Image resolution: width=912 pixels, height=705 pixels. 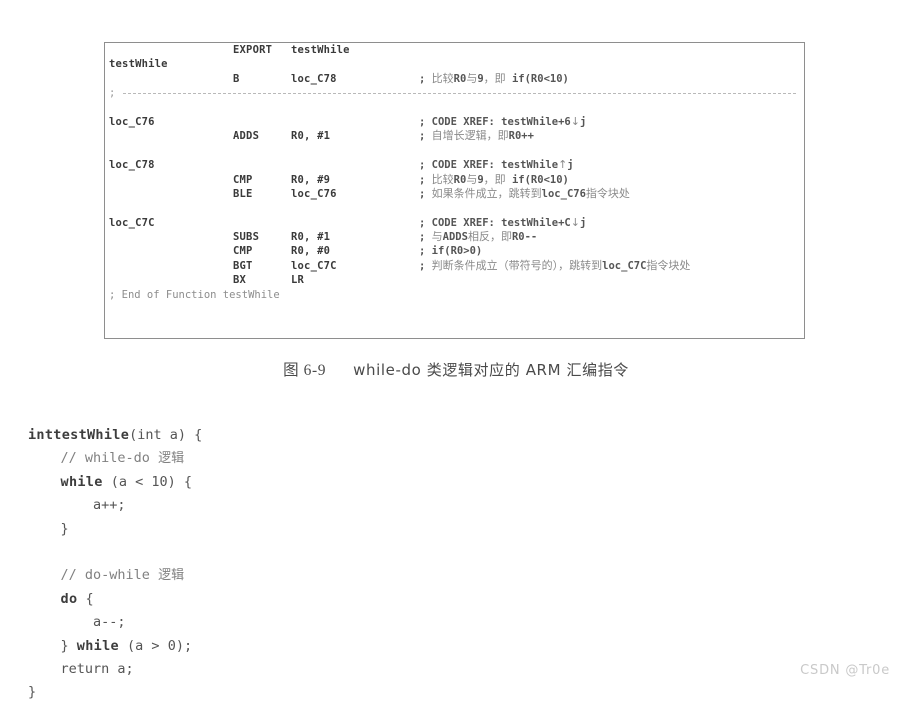 I want to click on figure-caption: 图 6-9 while-do 类逻辑对应的 ARM 汇编指令, so click(x=456, y=369).